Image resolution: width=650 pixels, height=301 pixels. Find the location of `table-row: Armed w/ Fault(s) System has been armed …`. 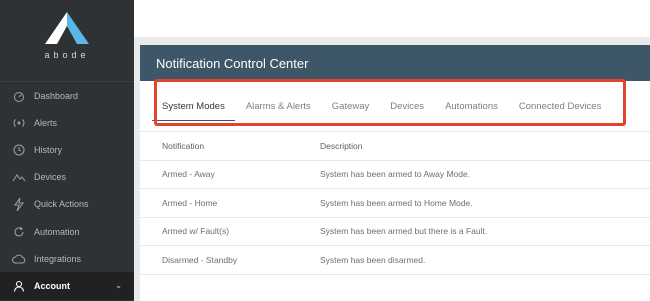

table-row: Armed w/ Fault(s) System has been armed … is located at coordinates (395, 232).